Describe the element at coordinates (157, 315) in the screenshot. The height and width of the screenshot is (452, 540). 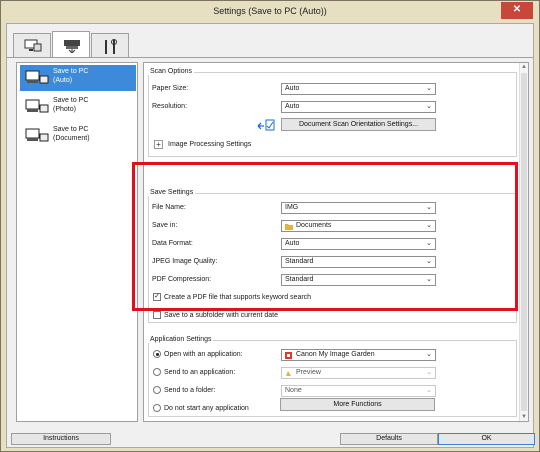
I see `subfolder-checkbox` at that location.